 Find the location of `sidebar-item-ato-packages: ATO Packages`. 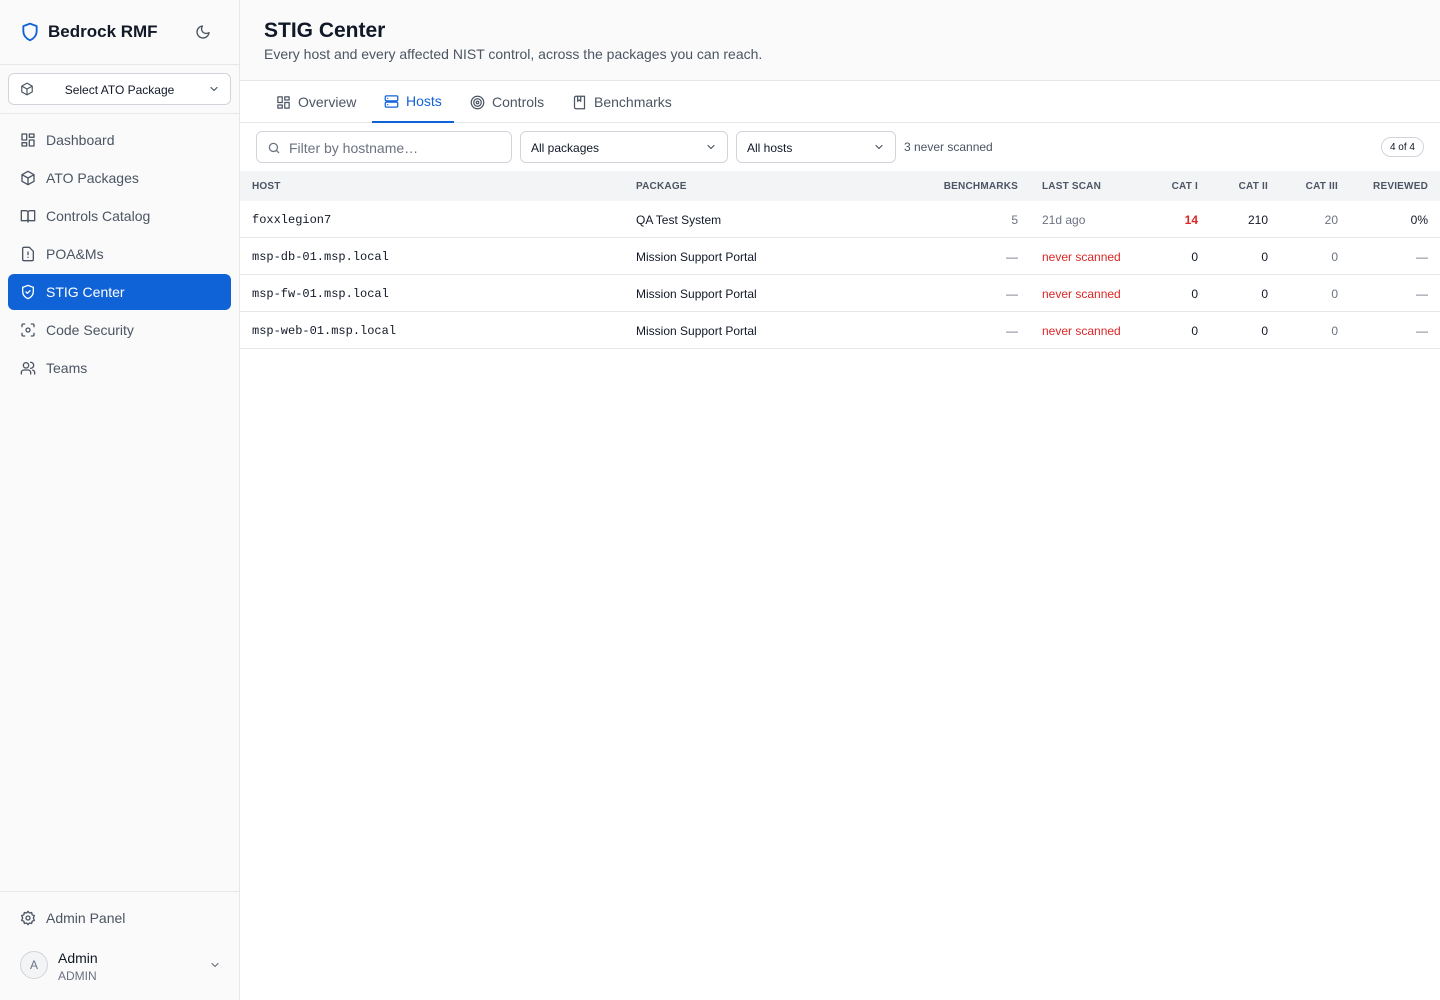

sidebar-item-ato-packages: ATO Packages is located at coordinates (119, 178).